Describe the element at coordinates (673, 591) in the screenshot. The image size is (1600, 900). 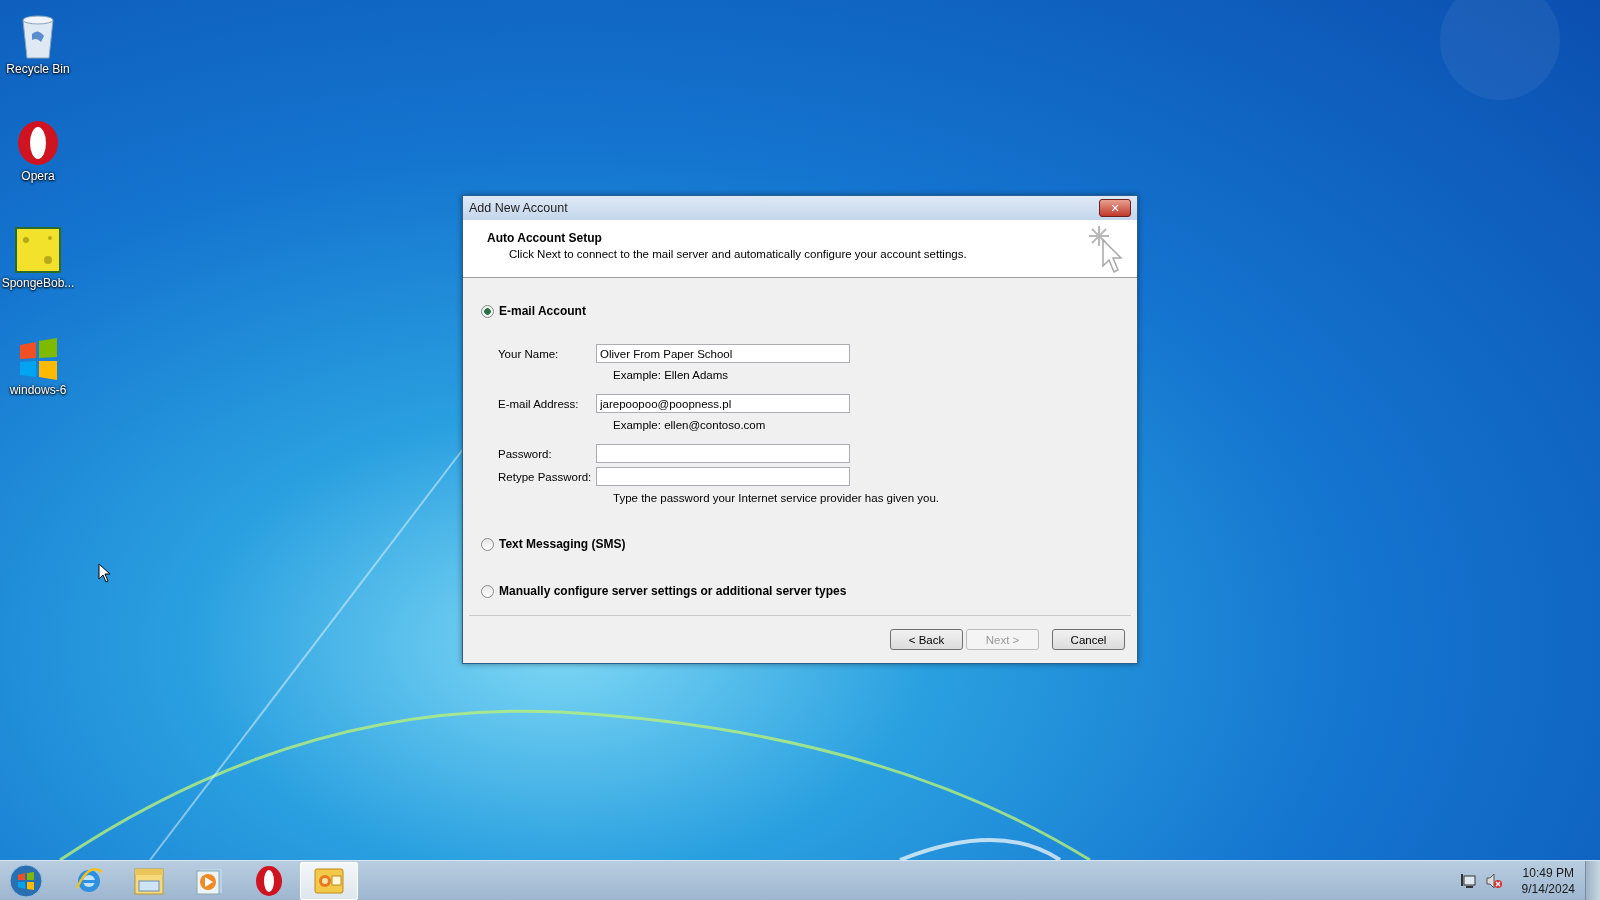
I see `option-label: Manually configure server settings or additional server types` at that location.